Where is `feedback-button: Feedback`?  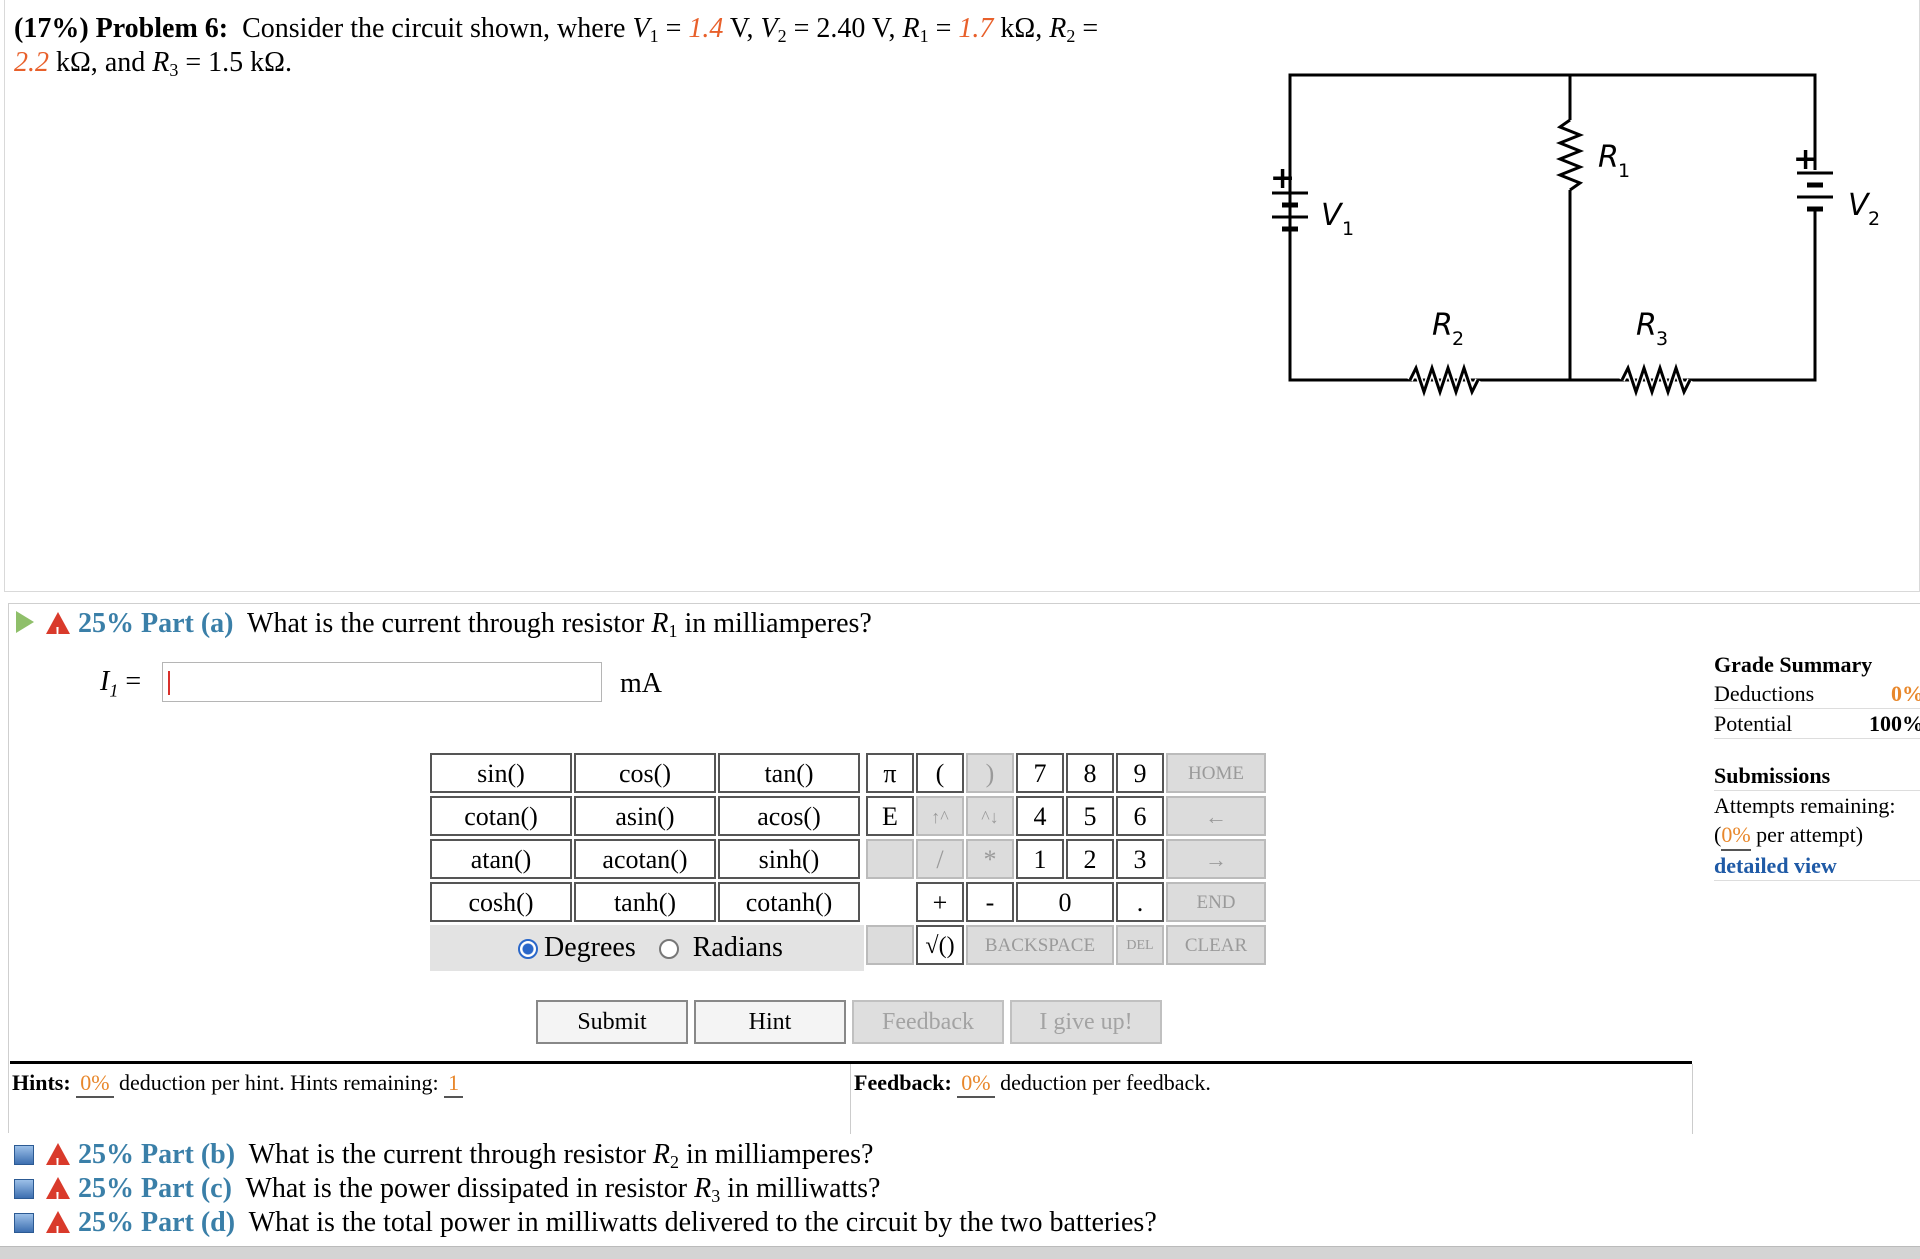 feedback-button: Feedback is located at coordinates (928, 1022).